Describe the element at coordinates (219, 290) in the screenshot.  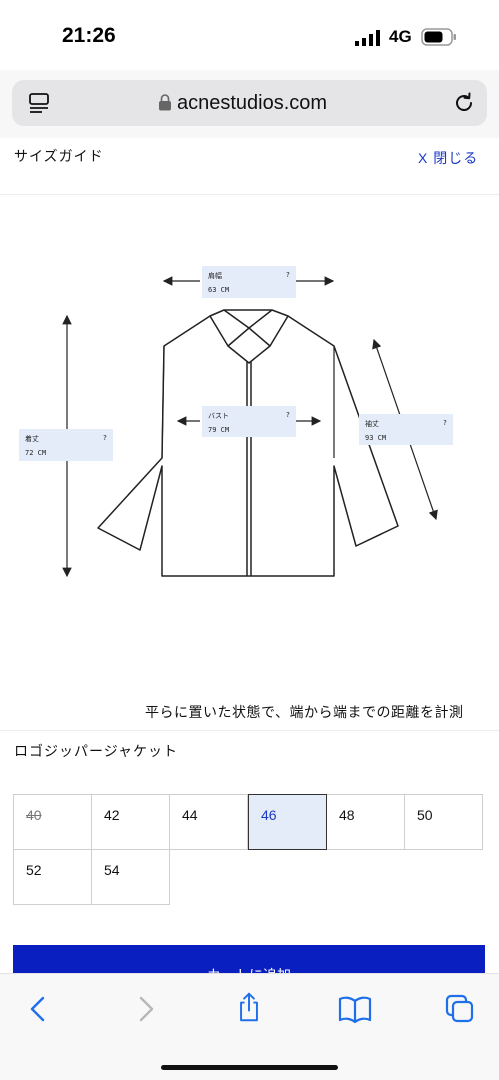
I see `shoulder-value: 63 CM` at that location.